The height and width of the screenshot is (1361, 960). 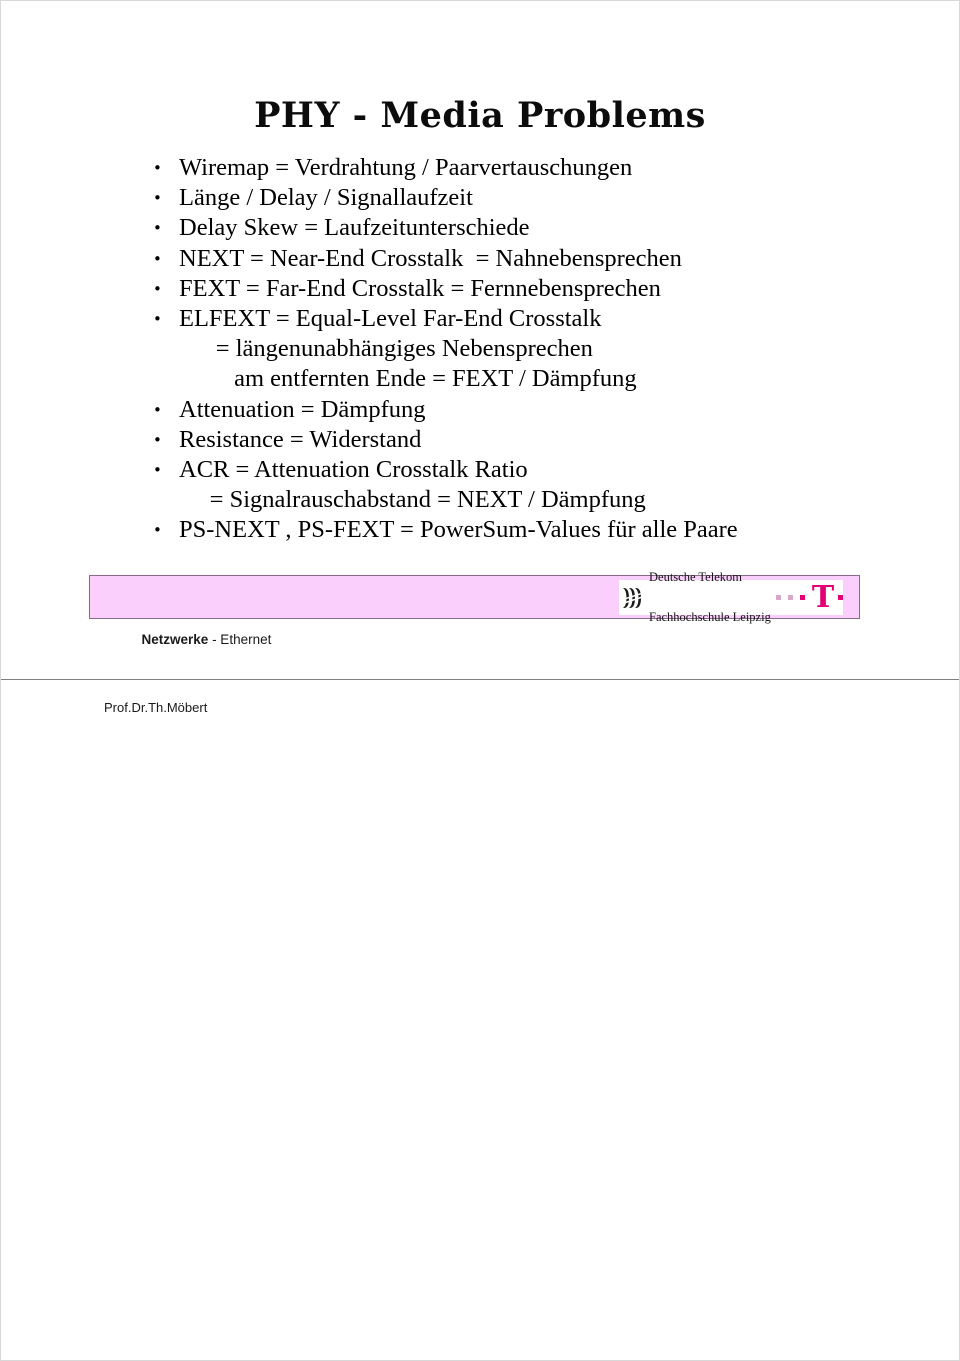 I want to click on footer-course-bold: Netzwerke, so click(x=175, y=639).